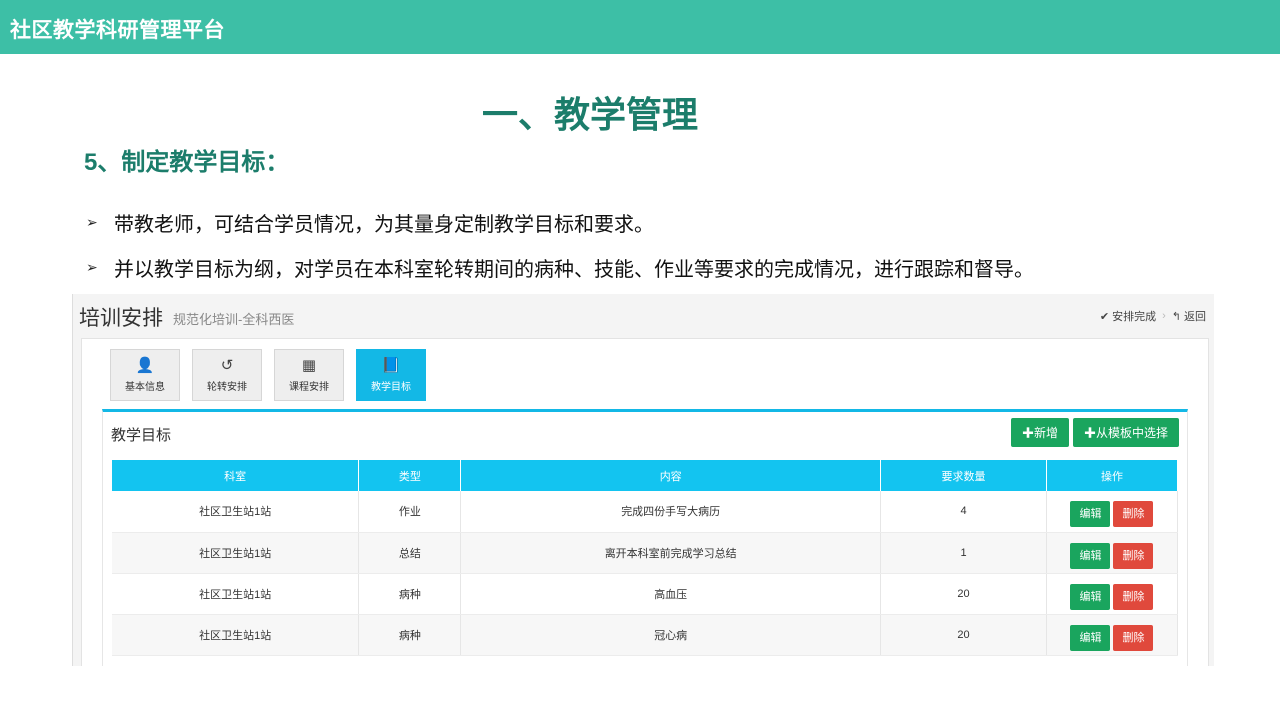  What do you see at coordinates (268, 375) in the screenshot?
I see `tab-bar: 👤 基本信息 ↺ 轮转安排 ▦ 课程安排 📘 教学目标` at bounding box center [268, 375].